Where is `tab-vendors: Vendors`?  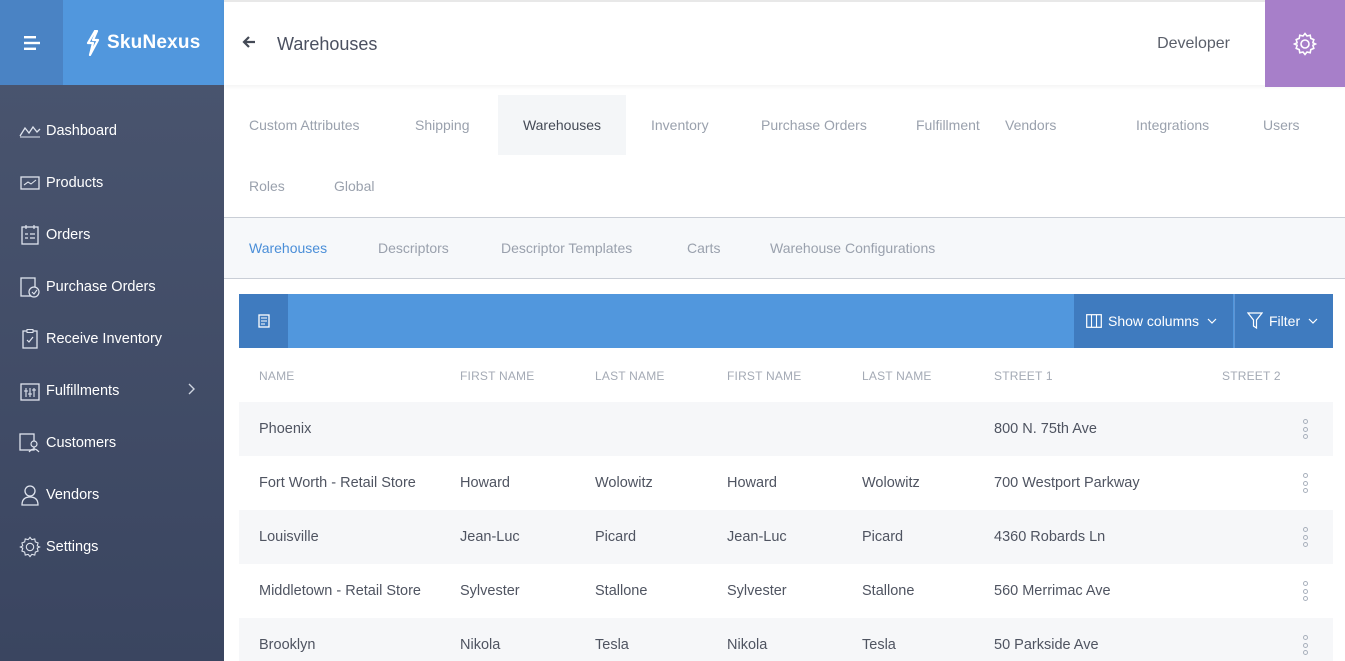 tab-vendors: Vendors is located at coordinates (1030, 125).